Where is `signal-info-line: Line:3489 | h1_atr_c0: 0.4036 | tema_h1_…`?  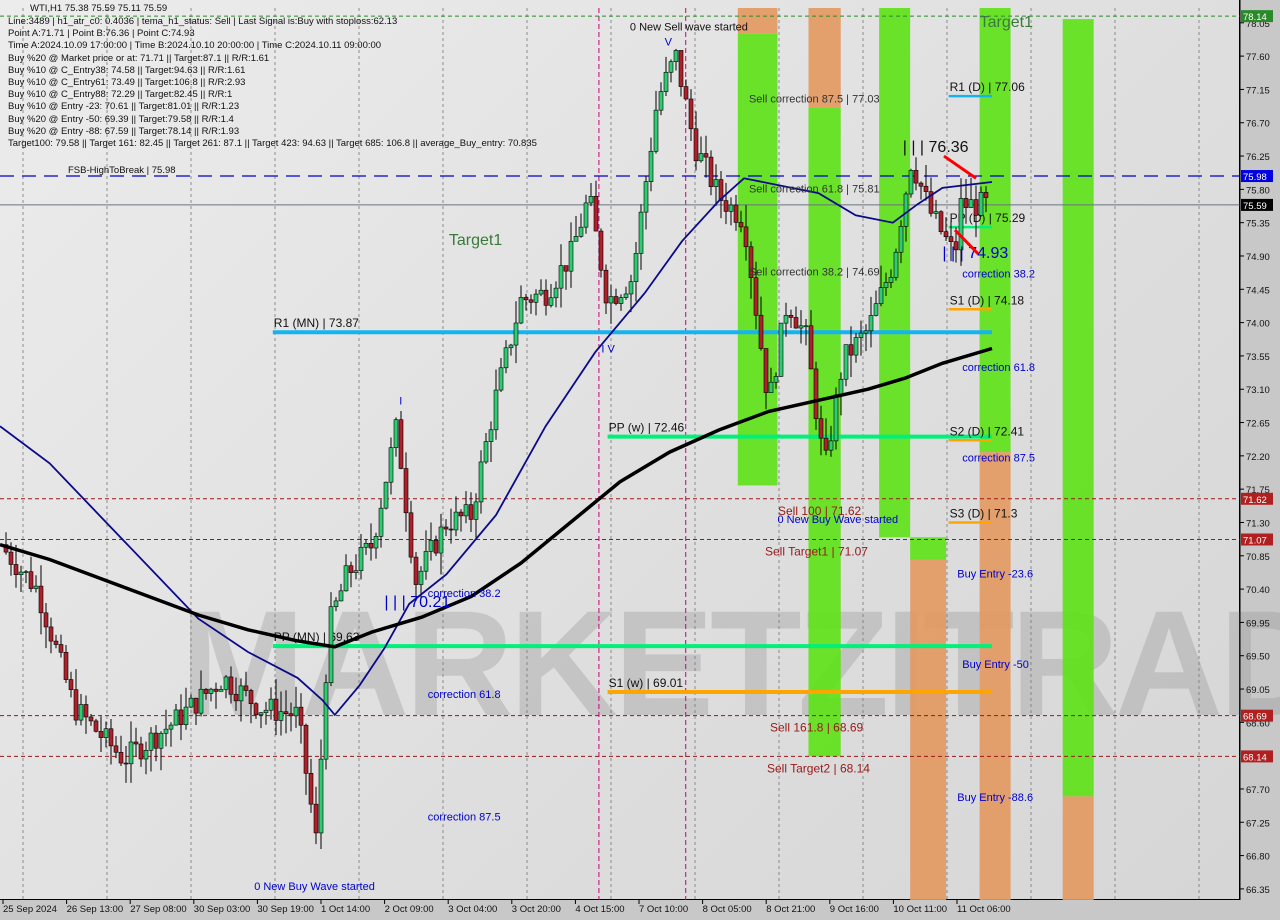 signal-info-line: Line:3489 | h1_atr_c0: 0.4036 | tema_h1_… is located at coordinates (203, 21).